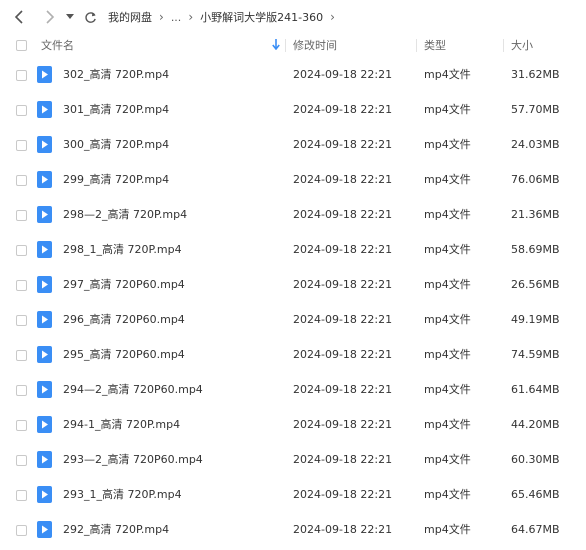 This screenshot has width=586, height=550. Describe the element at coordinates (535, 494) in the screenshot. I see `file-size: 65.46MB` at that location.